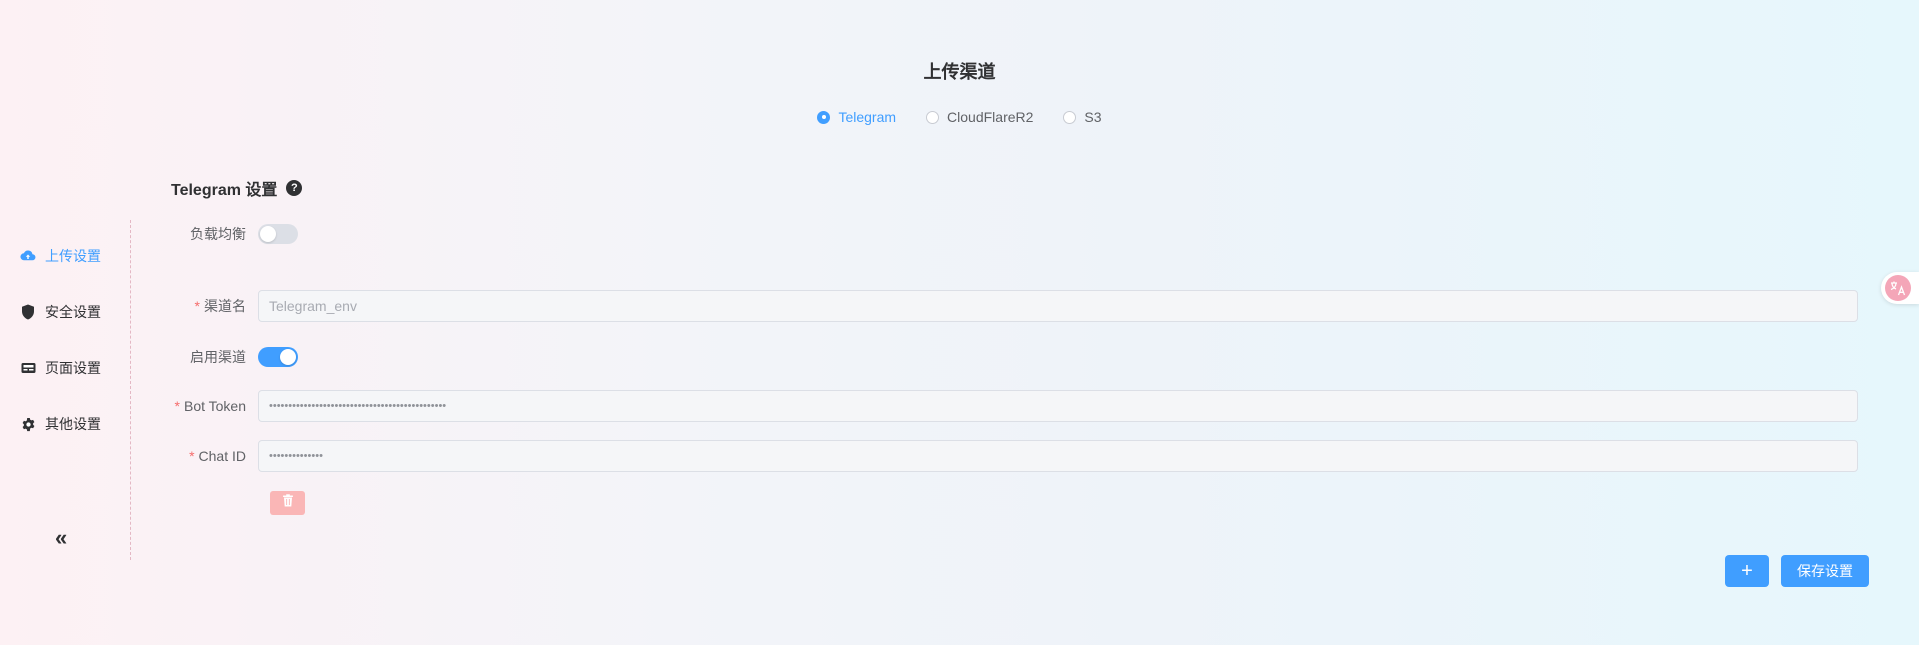  I want to click on form-row-channel-name: * 渠道名 Telegram_env, so click(999, 306).